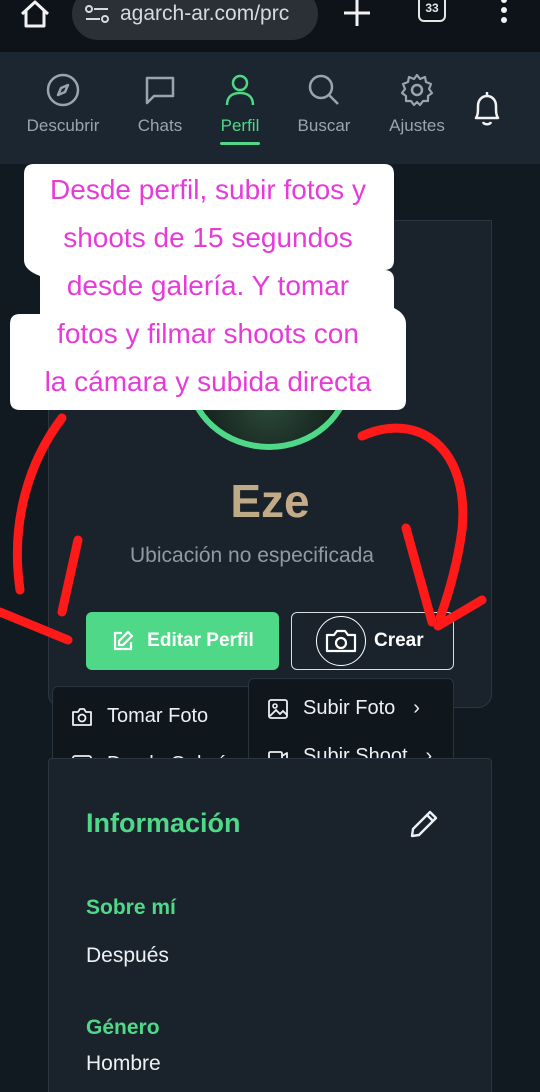  Describe the element at coordinates (127, 955) in the screenshot. I see `about-value: Después` at that location.